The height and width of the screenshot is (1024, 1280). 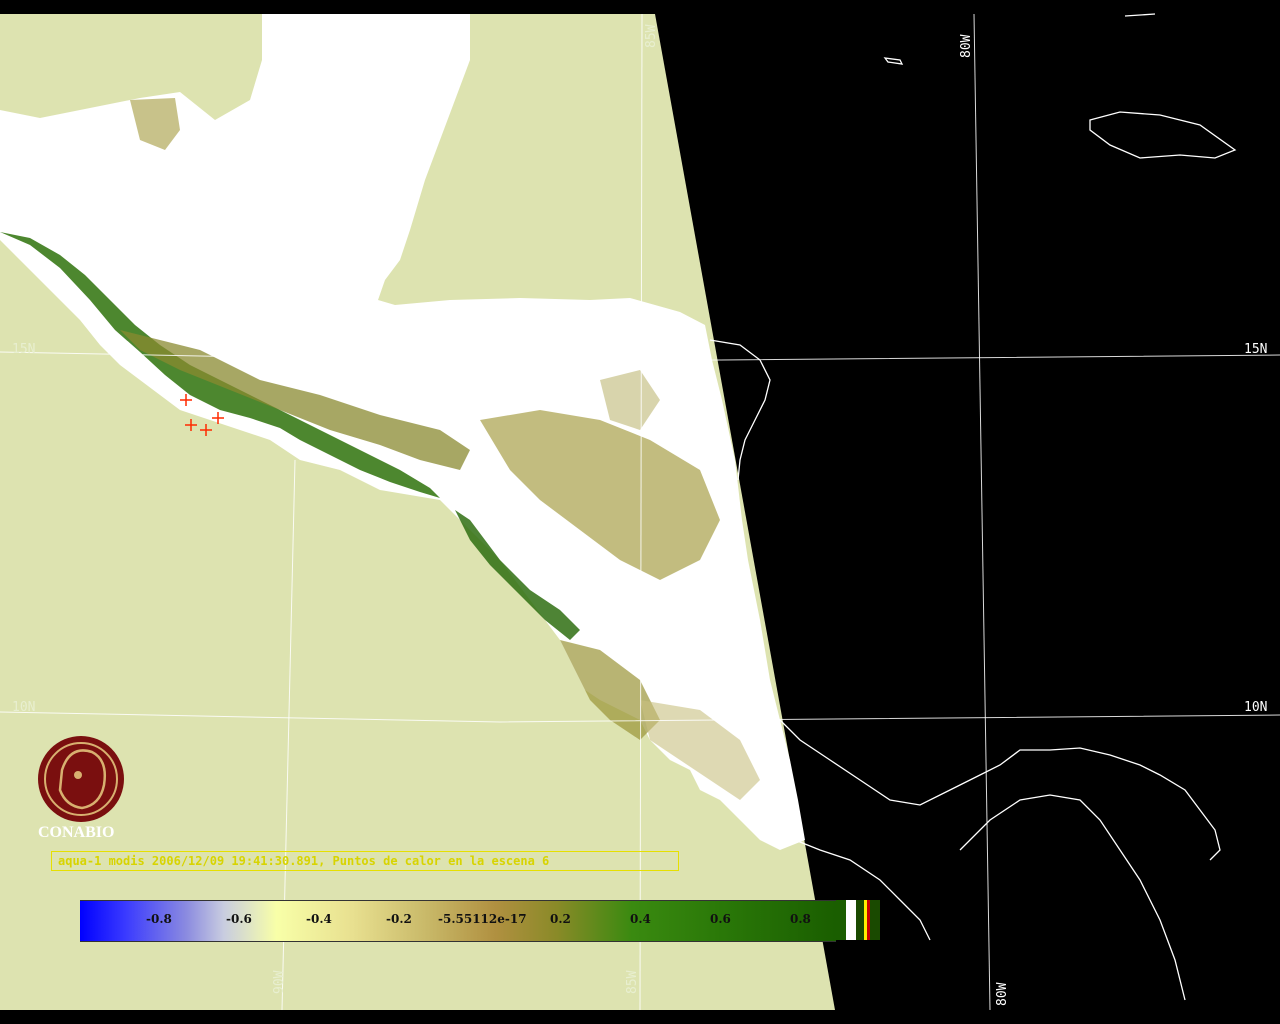 What do you see at coordinates (966, 46) in the screenshot?
I see `lon-label-80w-top: 80W` at bounding box center [966, 46].